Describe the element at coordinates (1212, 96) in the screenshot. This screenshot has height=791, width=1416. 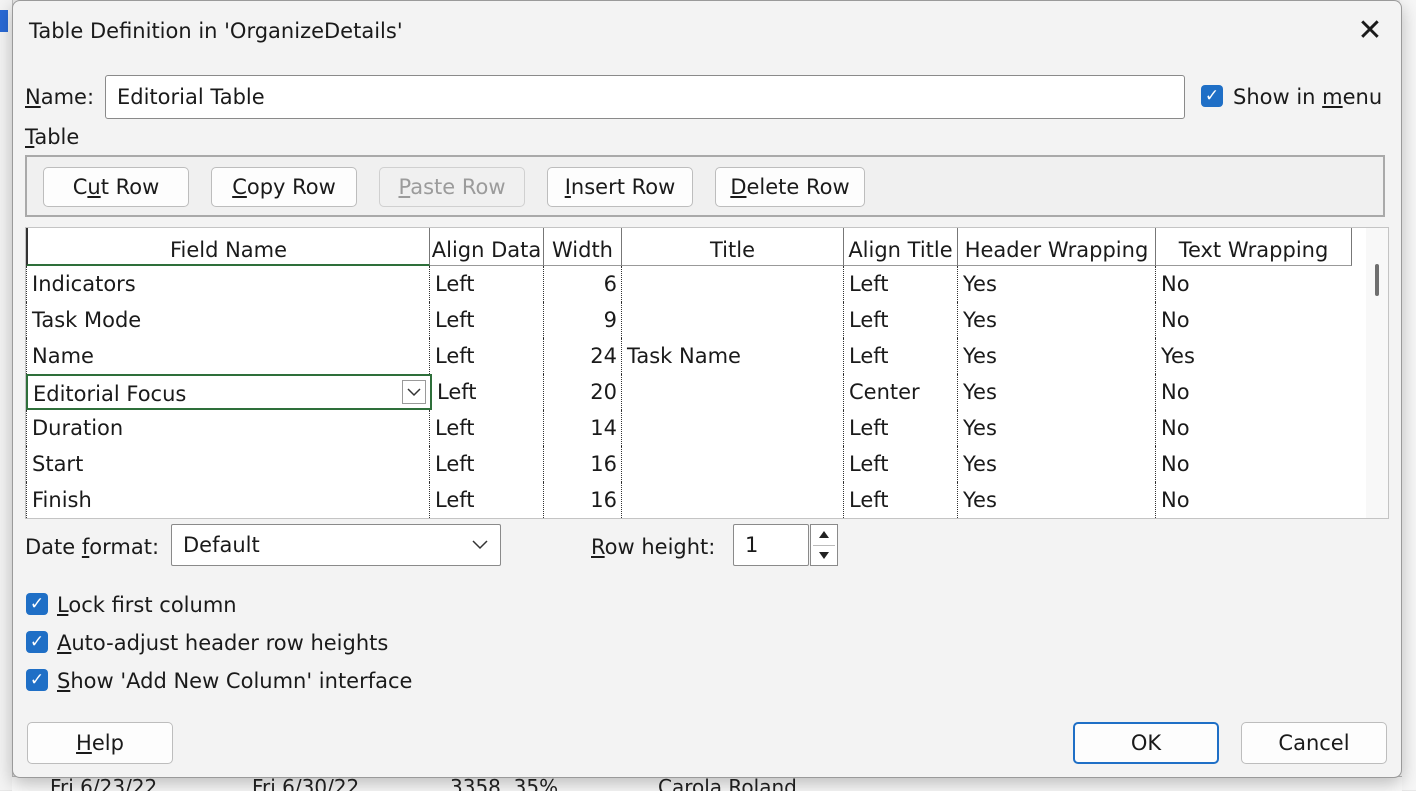
I see `show-in-menu-checkbox: ✓` at that location.